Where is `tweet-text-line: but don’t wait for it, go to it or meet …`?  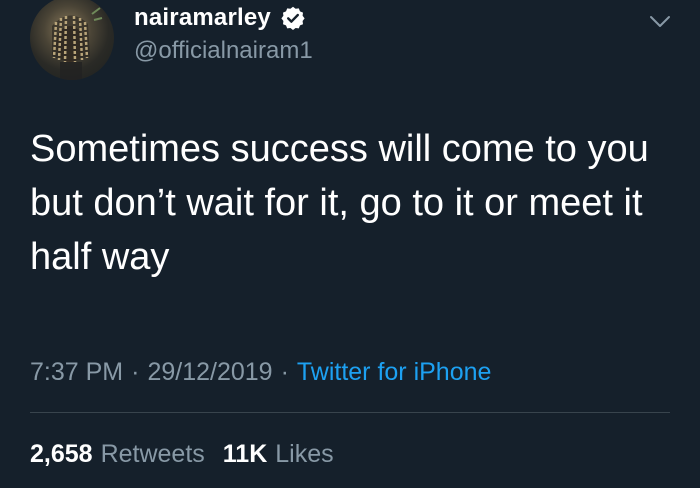 tweet-text-line: but don’t wait for it, go to it or meet … is located at coordinates (336, 203).